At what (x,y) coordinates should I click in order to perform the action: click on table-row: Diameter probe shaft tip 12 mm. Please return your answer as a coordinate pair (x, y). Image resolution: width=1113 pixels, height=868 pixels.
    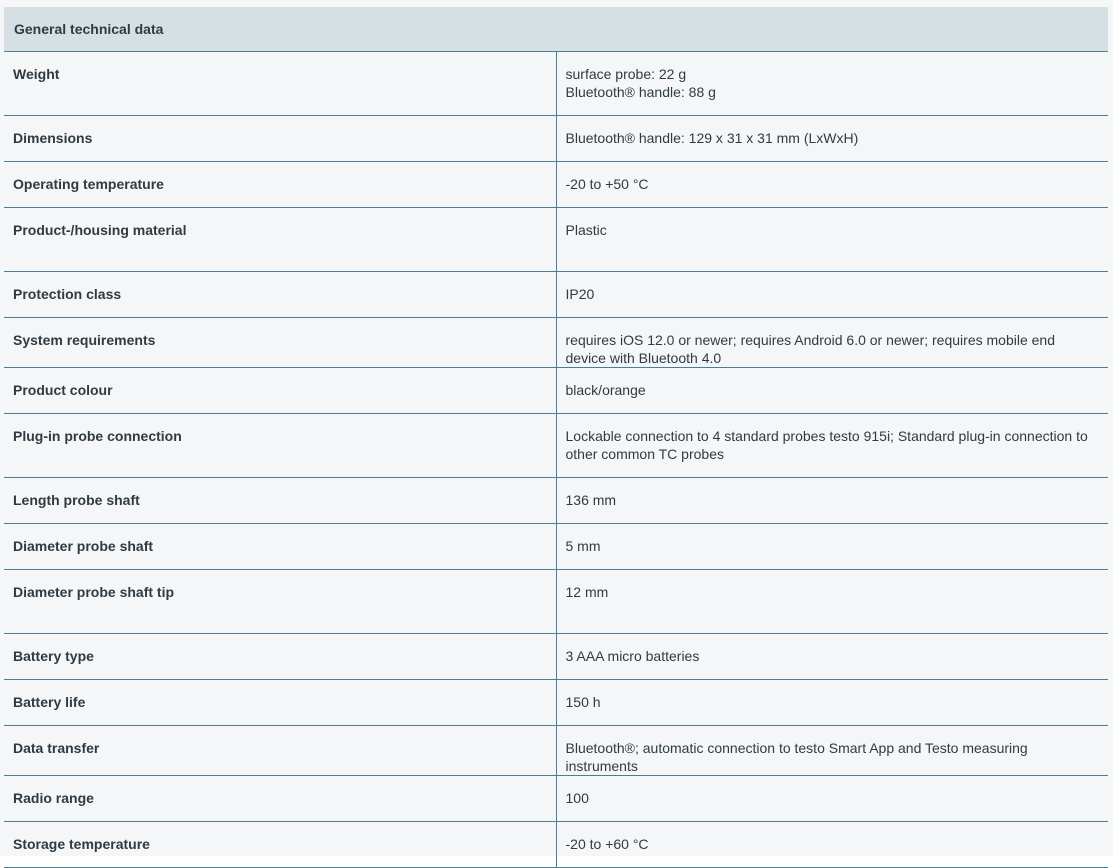
    Looking at the image, I should click on (556, 601).